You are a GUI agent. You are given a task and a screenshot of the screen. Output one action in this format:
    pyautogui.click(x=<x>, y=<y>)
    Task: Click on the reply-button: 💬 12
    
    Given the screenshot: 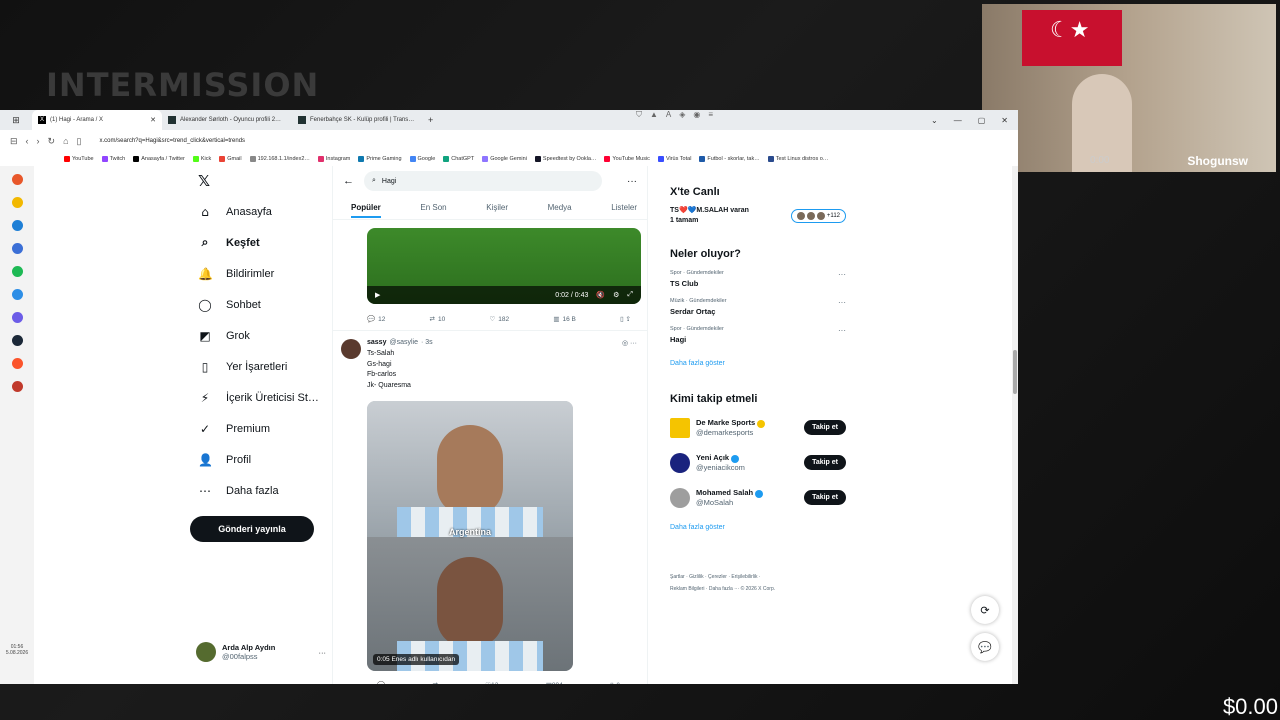 What is the action you would take?
    pyautogui.click(x=376, y=319)
    